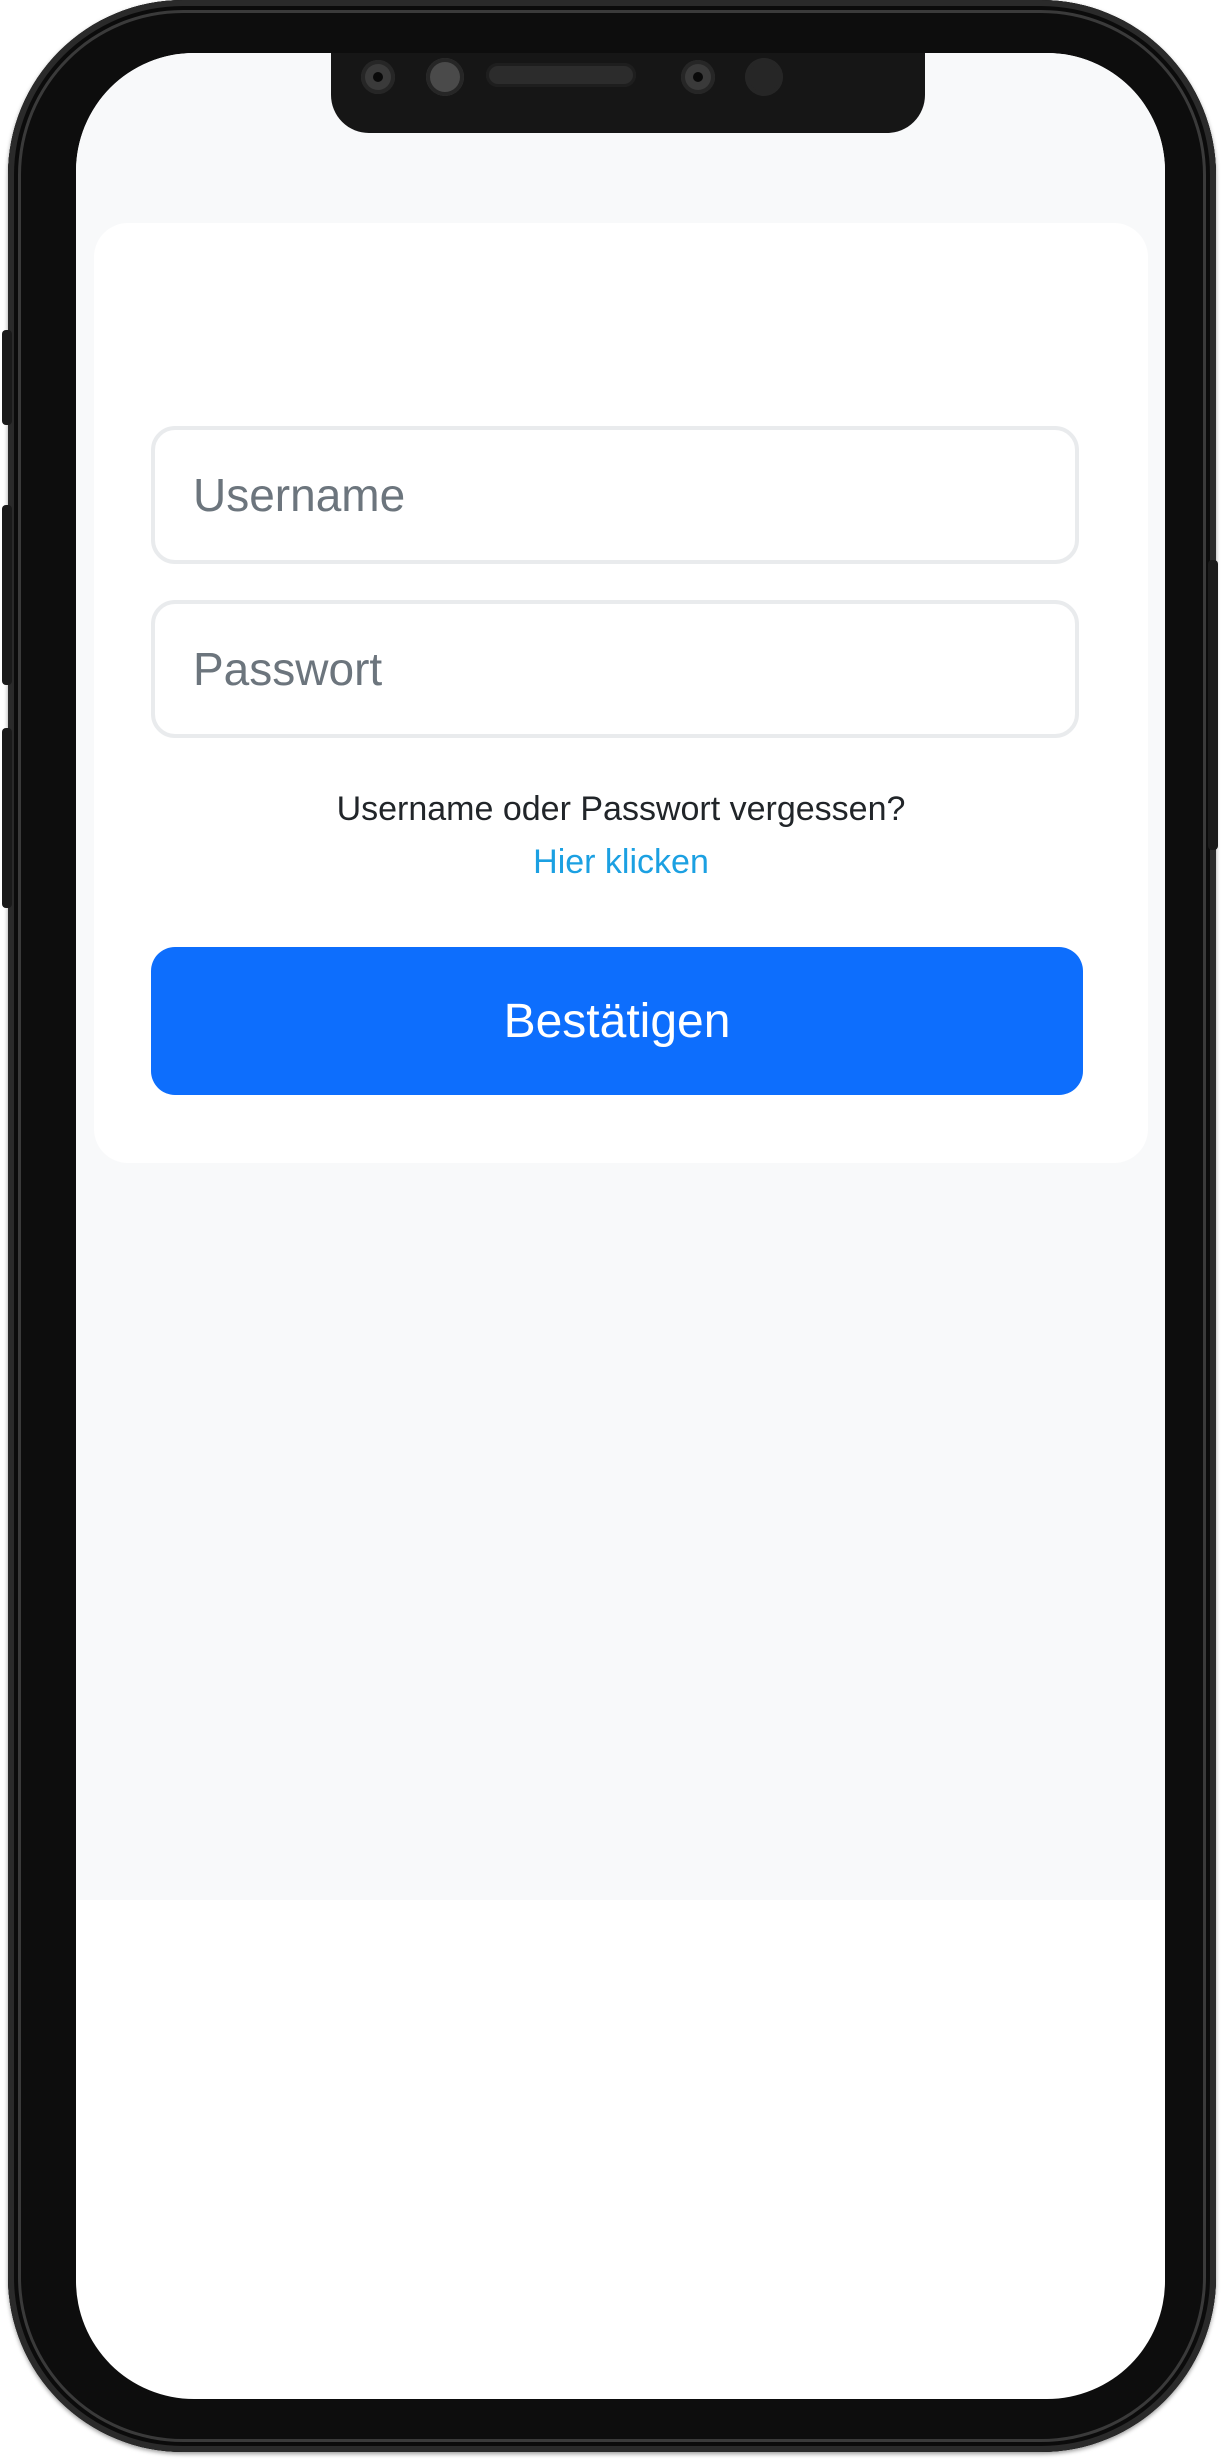  Describe the element at coordinates (615, 669) in the screenshot. I see `password-input` at that location.